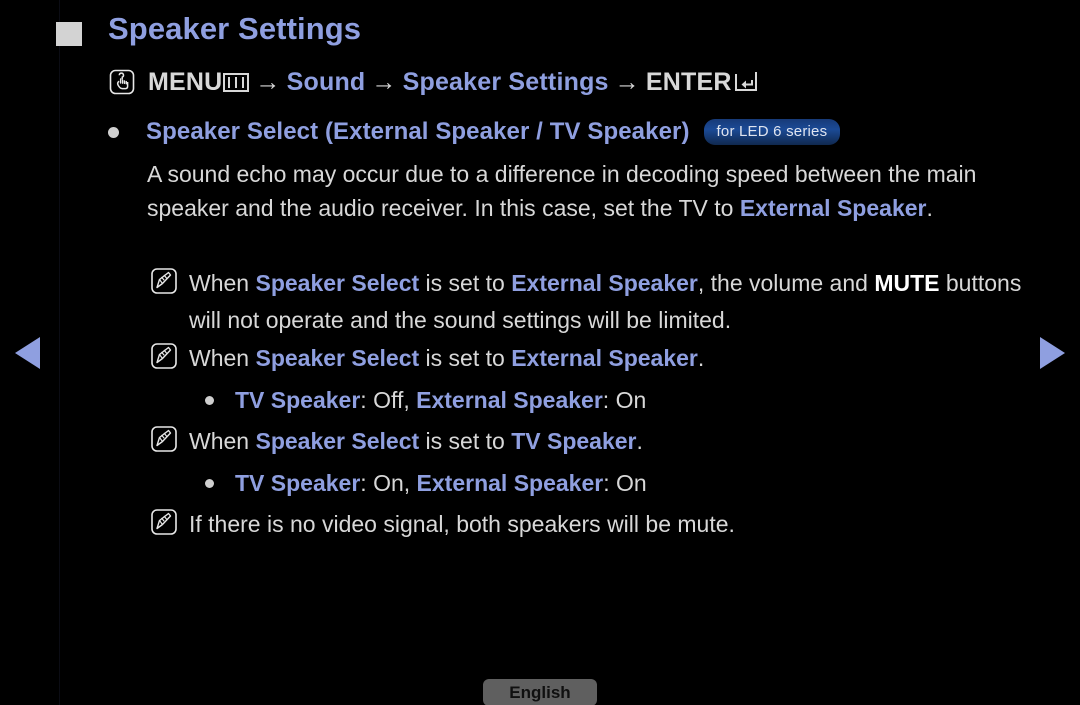  What do you see at coordinates (627, 82) in the screenshot?
I see `breadcrumb-arrow-3: →` at bounding box center [627, 82].